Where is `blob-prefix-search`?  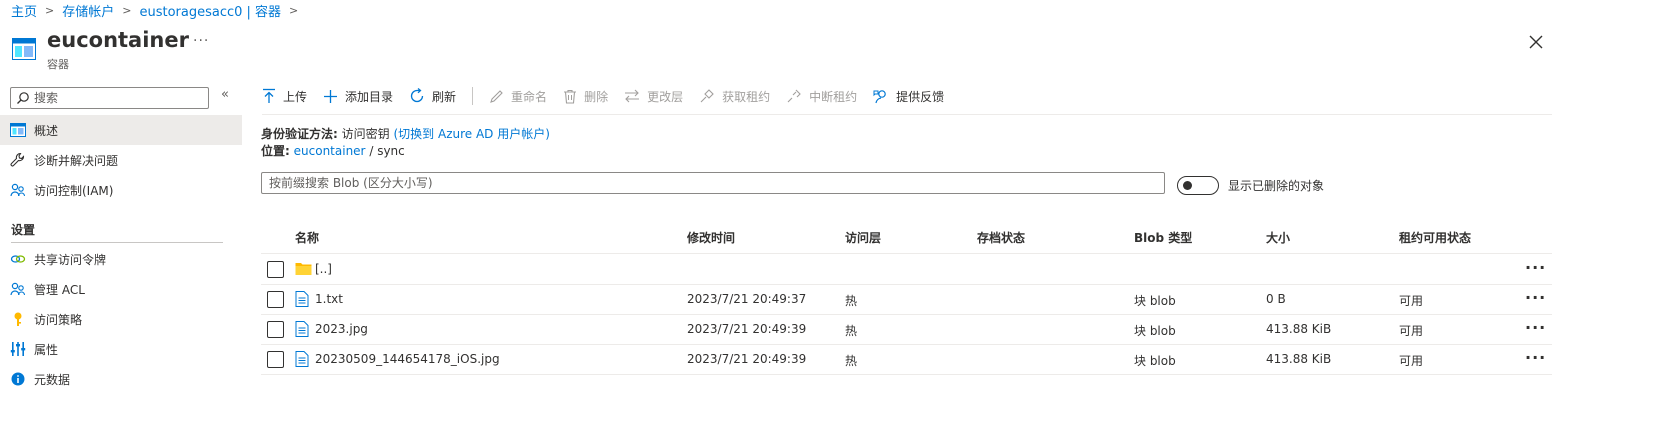
blob-prefix-search is located at coordinates (713, 183).